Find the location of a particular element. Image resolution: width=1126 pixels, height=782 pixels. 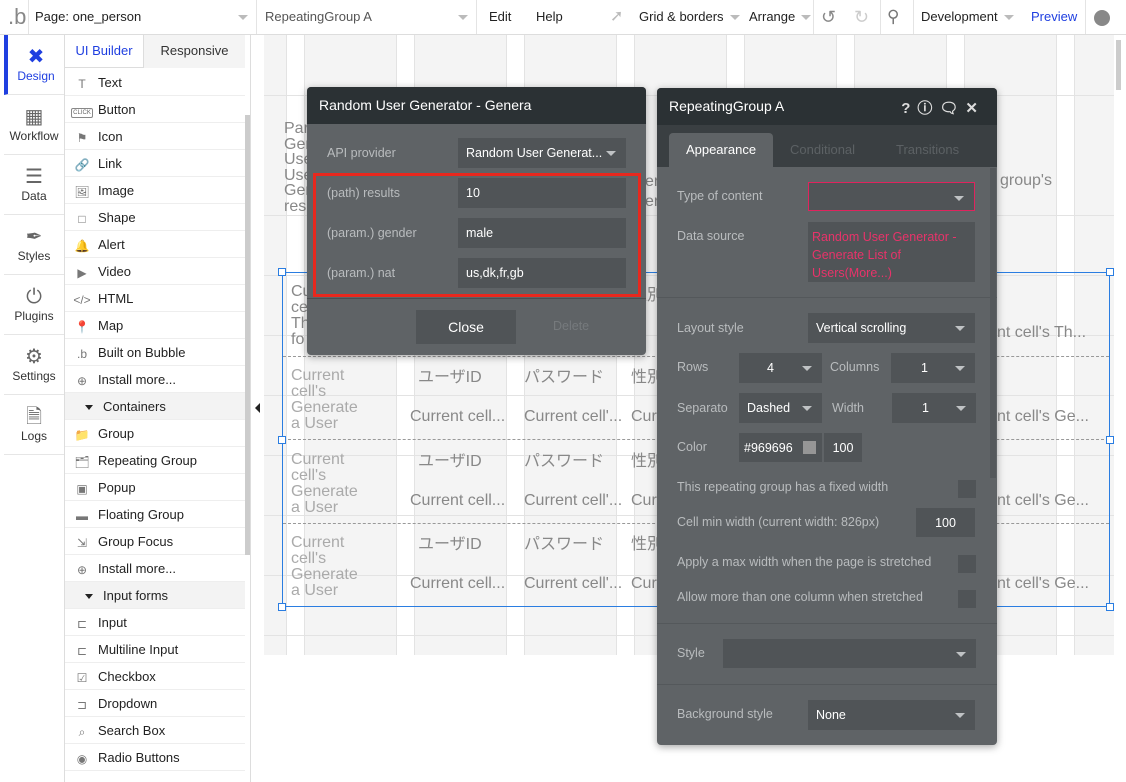

palette-item: CLICK Button is located at coordinates (155, 109).